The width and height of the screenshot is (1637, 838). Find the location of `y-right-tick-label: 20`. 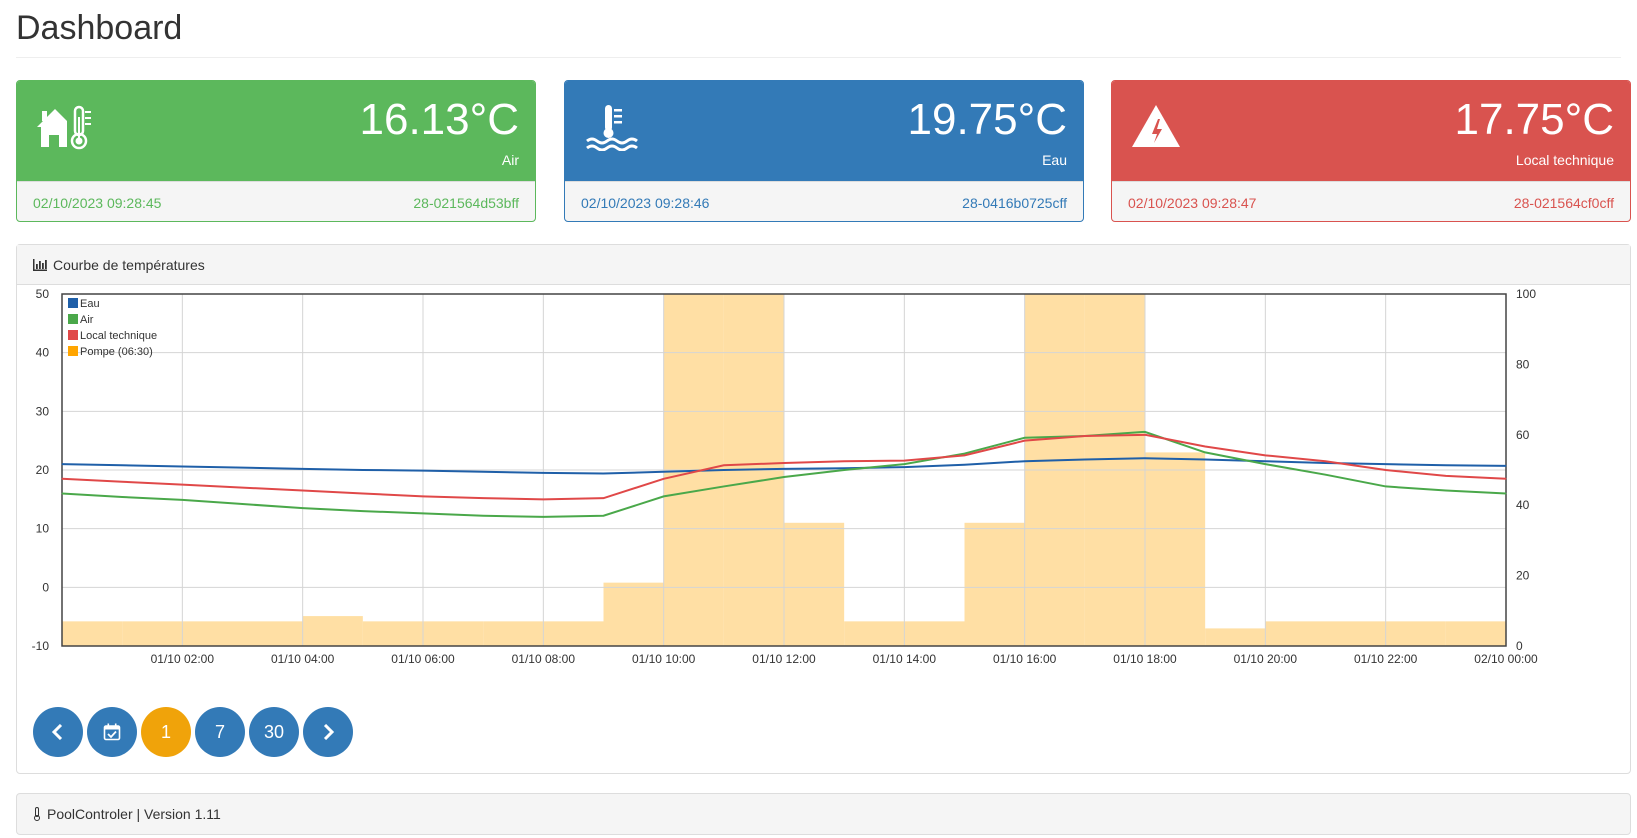

y-right-tick-label: 20 is located at coordinates (1523, 576).